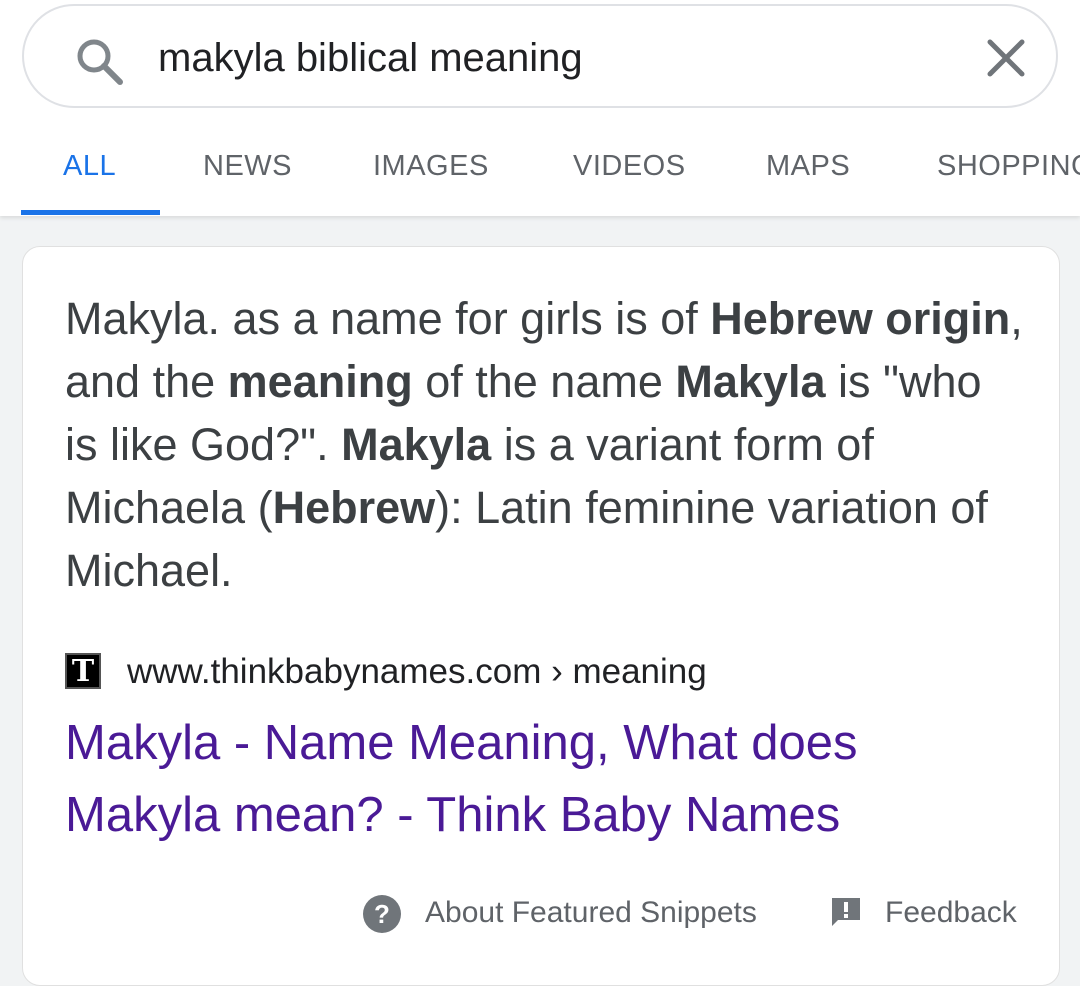 Image resolution: width=1080 pixels, height=986 pixels. I want to click on feedback-icon, so click(846, 912).